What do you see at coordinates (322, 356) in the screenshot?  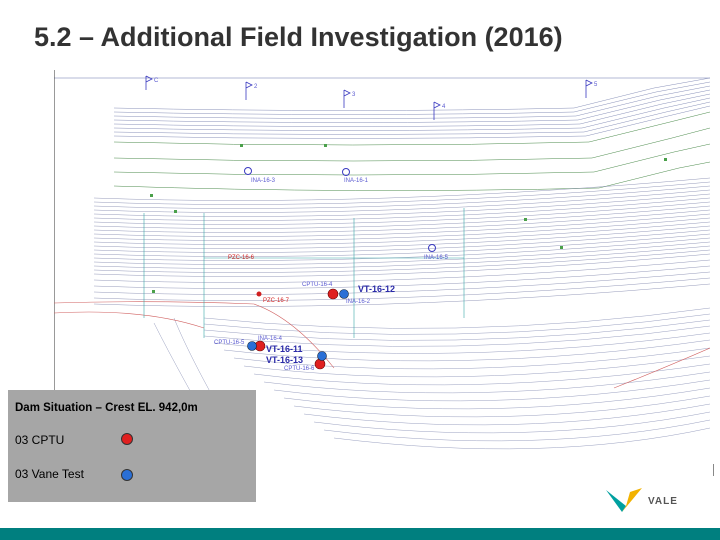 I see `vt-16-13-point` at bounding box center [322, 356].